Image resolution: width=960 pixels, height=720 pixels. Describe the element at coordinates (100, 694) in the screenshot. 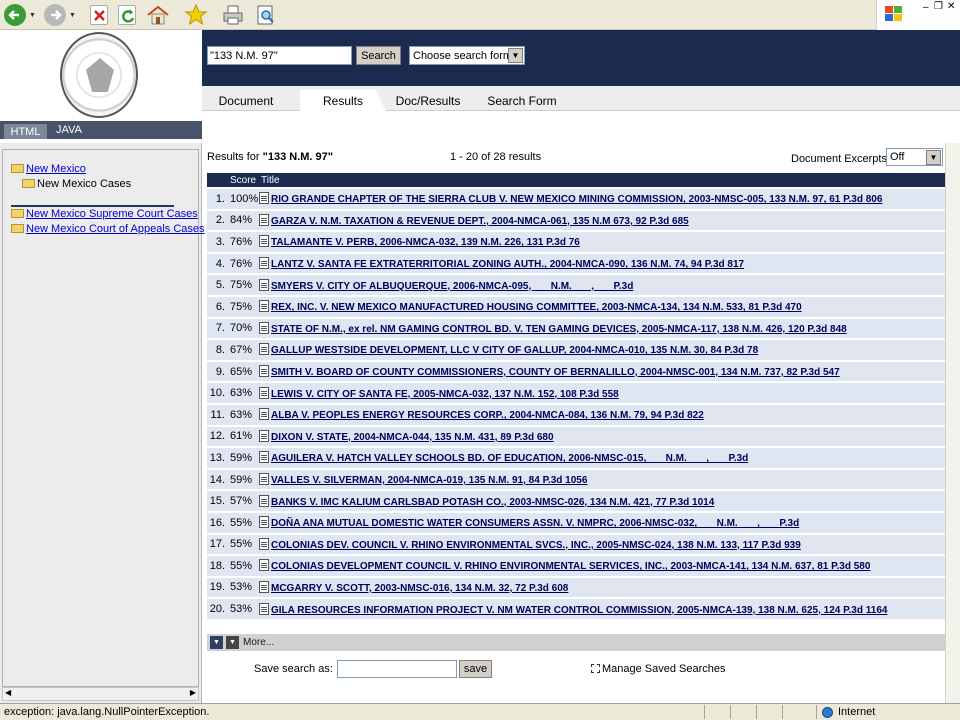

I see `left-horizontal-scrollbar: ◀ ▶` at that location.